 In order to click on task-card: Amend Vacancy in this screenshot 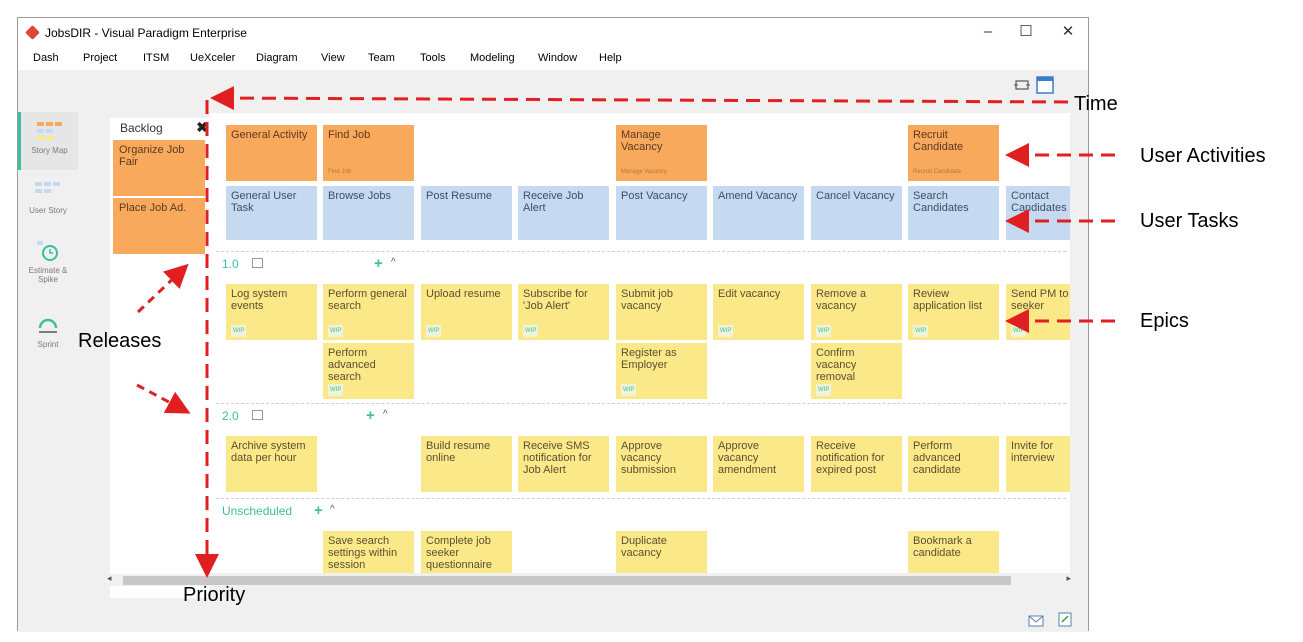, I will do `click(758, 213)`.